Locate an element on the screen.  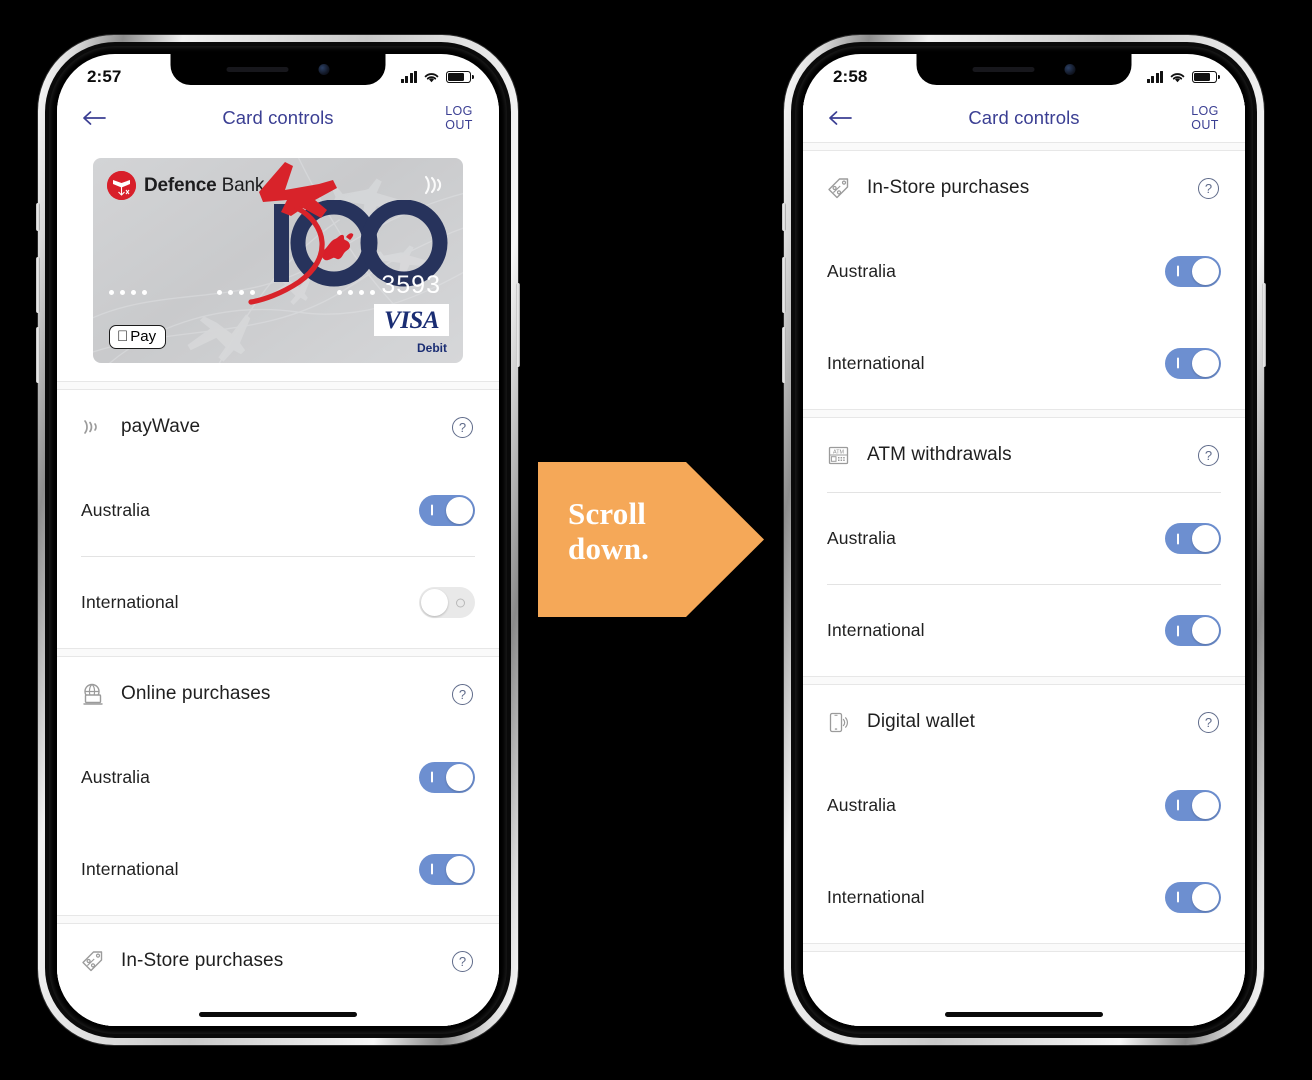
page-title: Card controls is located at coordinates (1024, 117).